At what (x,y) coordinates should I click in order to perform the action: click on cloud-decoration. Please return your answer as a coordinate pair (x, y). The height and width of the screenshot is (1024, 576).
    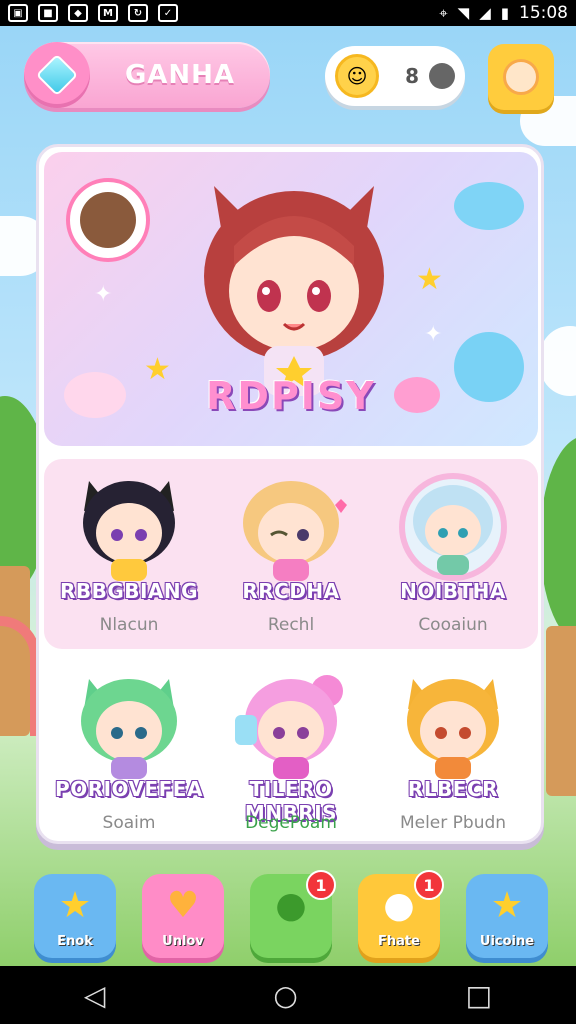
    Looking at the image, I should click on (558, 361).